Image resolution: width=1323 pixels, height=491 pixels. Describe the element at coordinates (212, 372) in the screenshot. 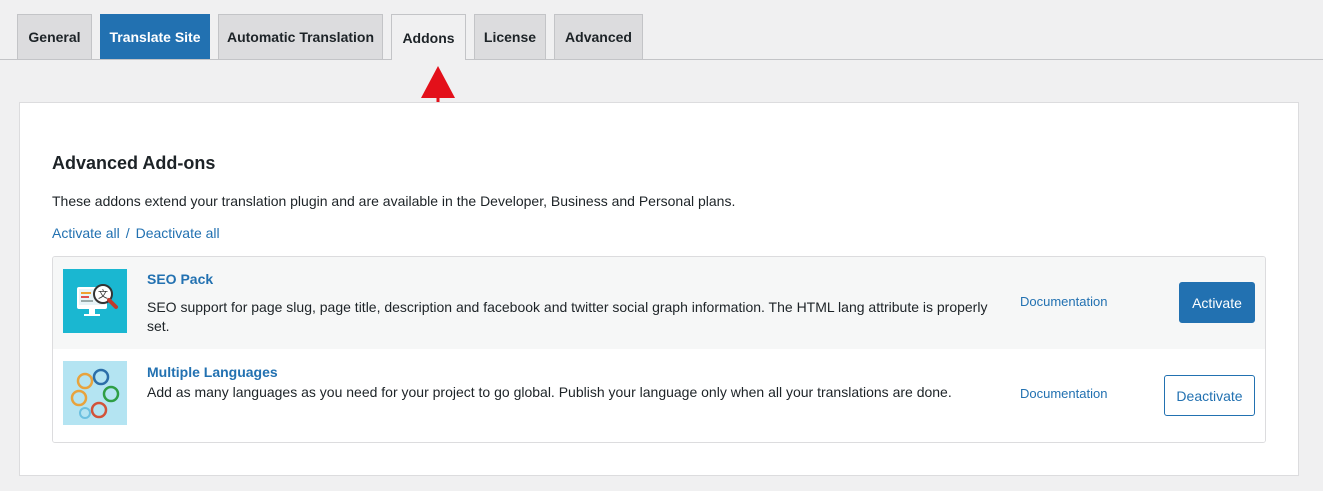

I see `addon-name-multiple-languages: Multiple Languages` at that location.